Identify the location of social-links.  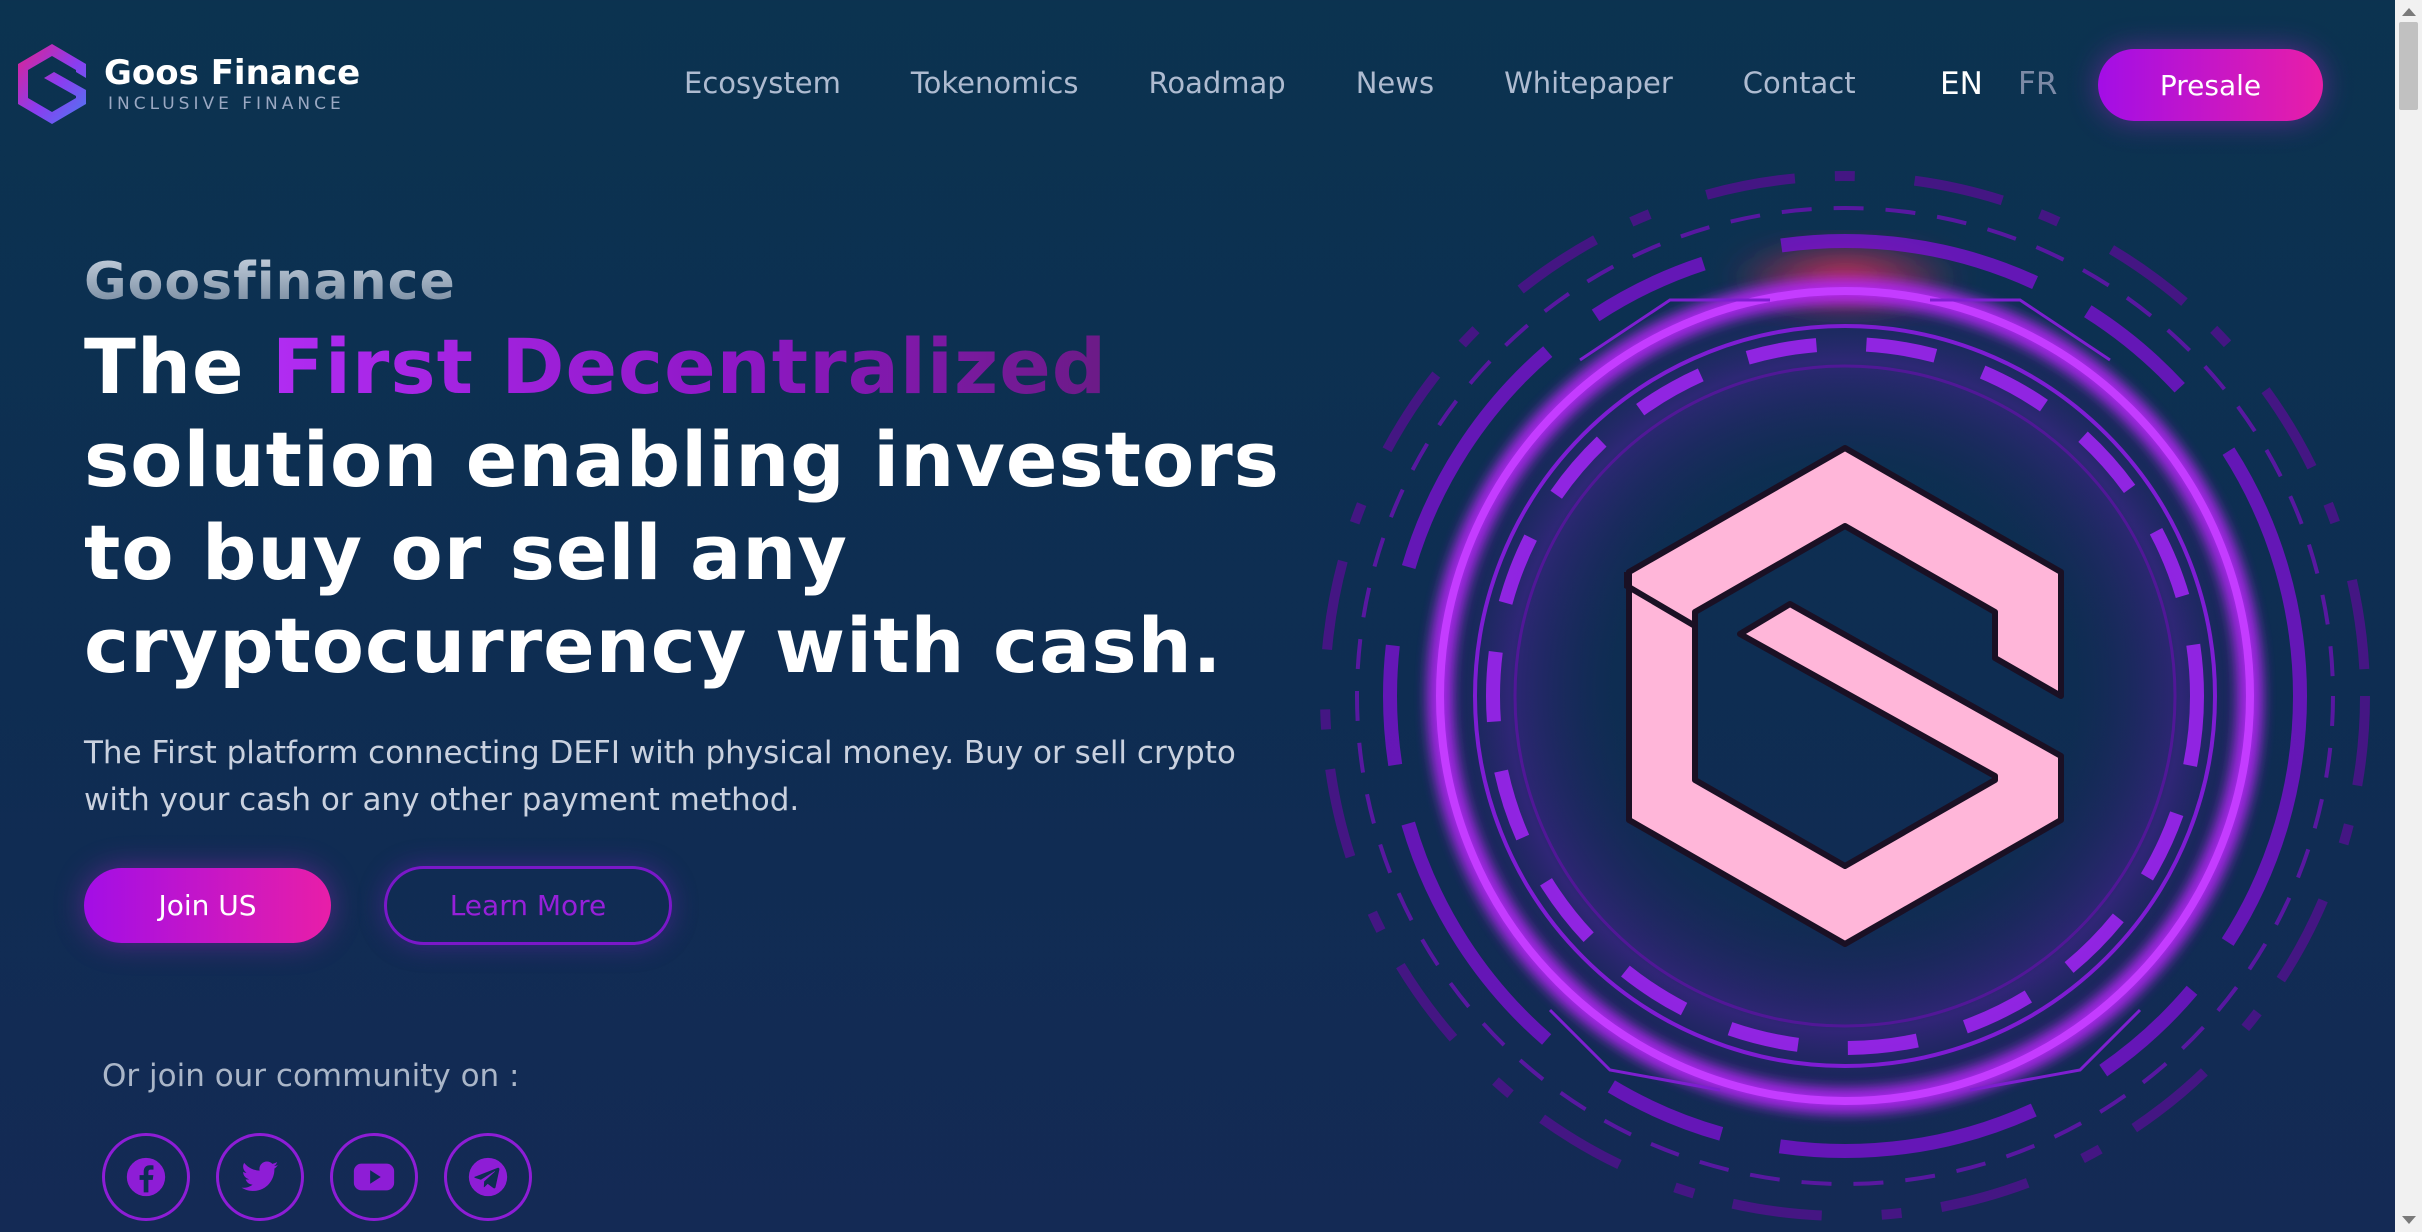
(317, 1177).